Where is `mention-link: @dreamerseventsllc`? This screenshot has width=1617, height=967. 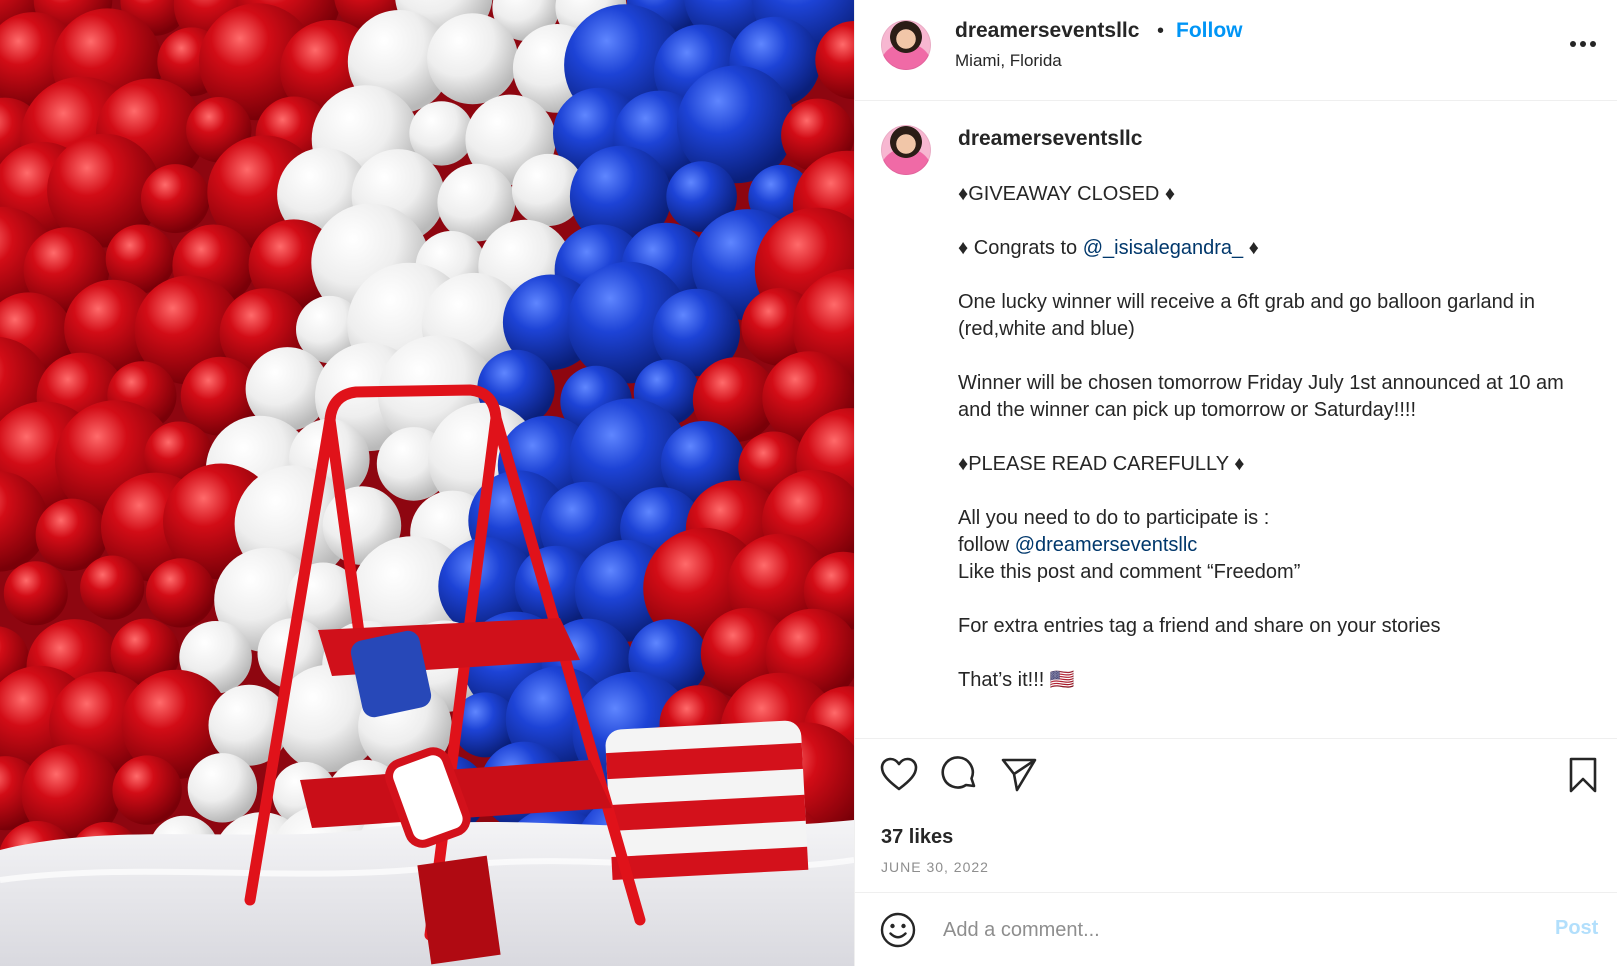 mention-link: @dreamerseventsllc is located at coordinates (1106, 545).